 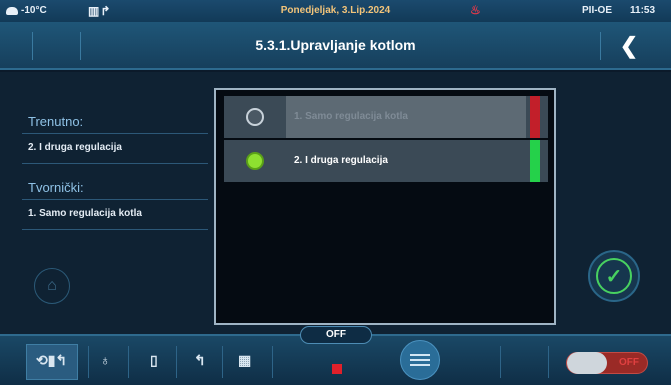 I want to click on auto-mode-icon: ⟲▮↰, so click(x=52, y=360).